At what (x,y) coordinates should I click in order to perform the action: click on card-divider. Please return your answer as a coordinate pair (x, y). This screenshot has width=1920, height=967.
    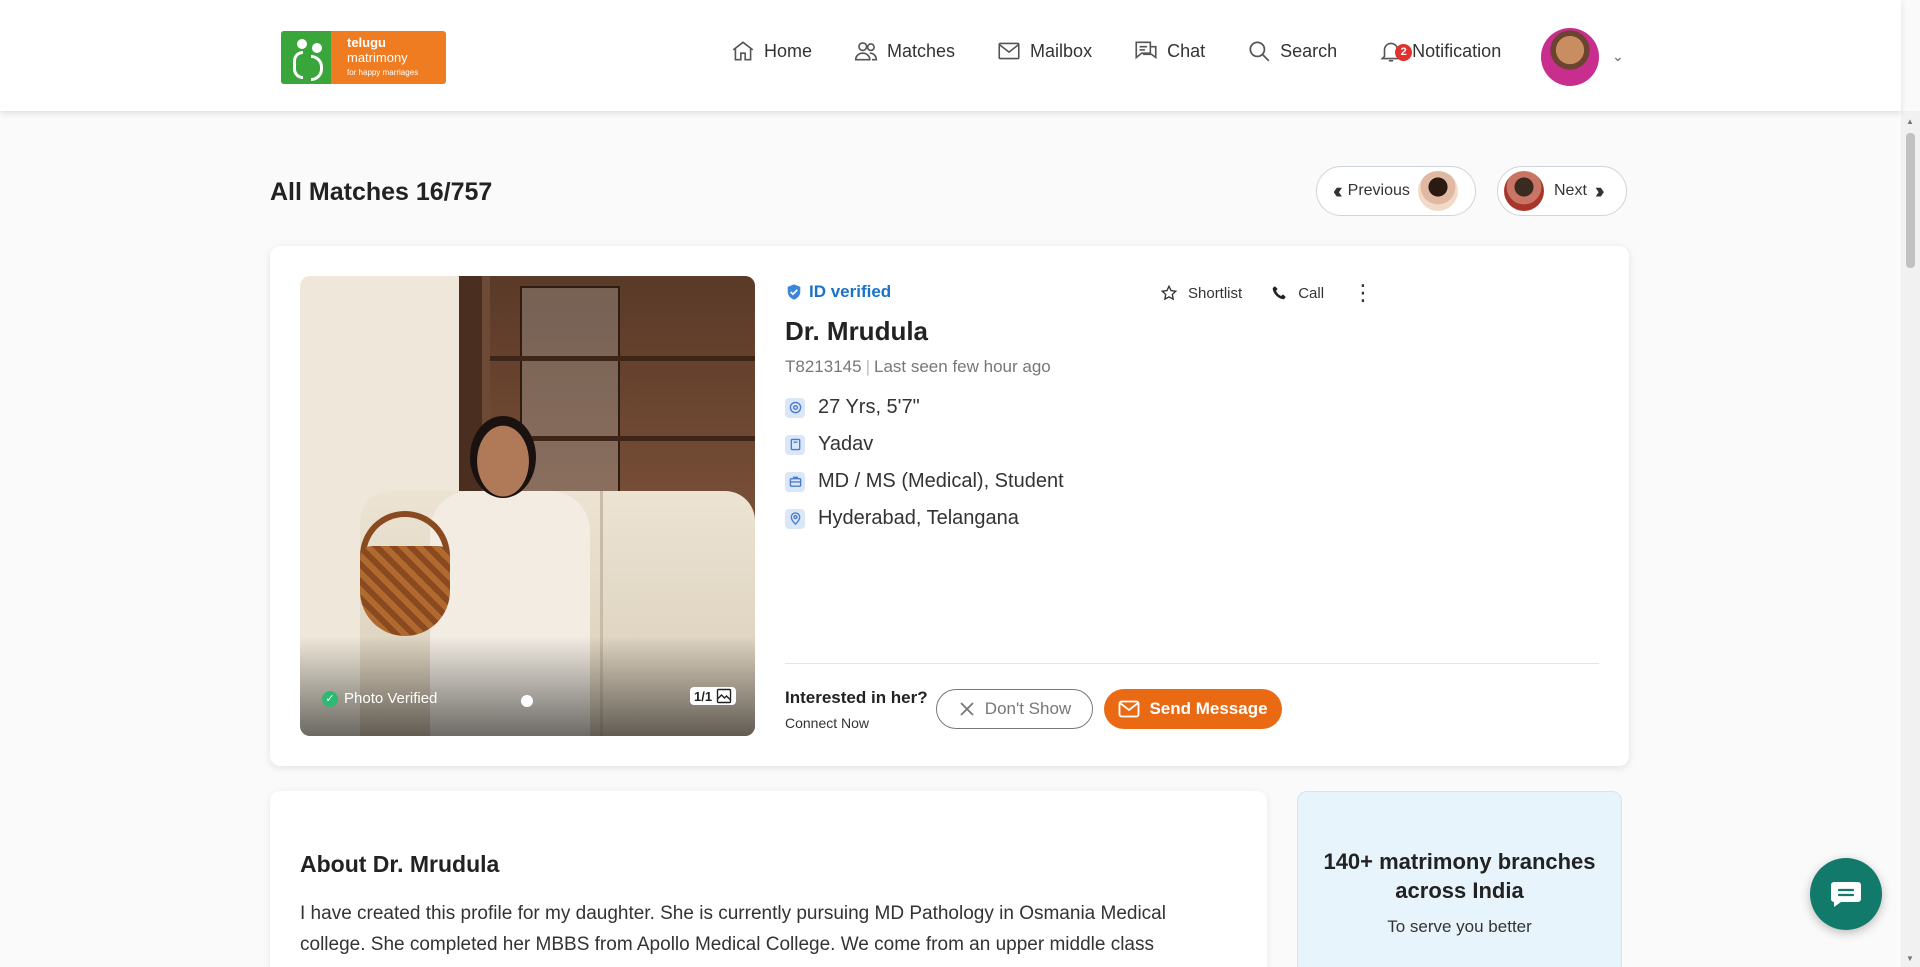
    Looking at the image, I should click on (1192, 663).